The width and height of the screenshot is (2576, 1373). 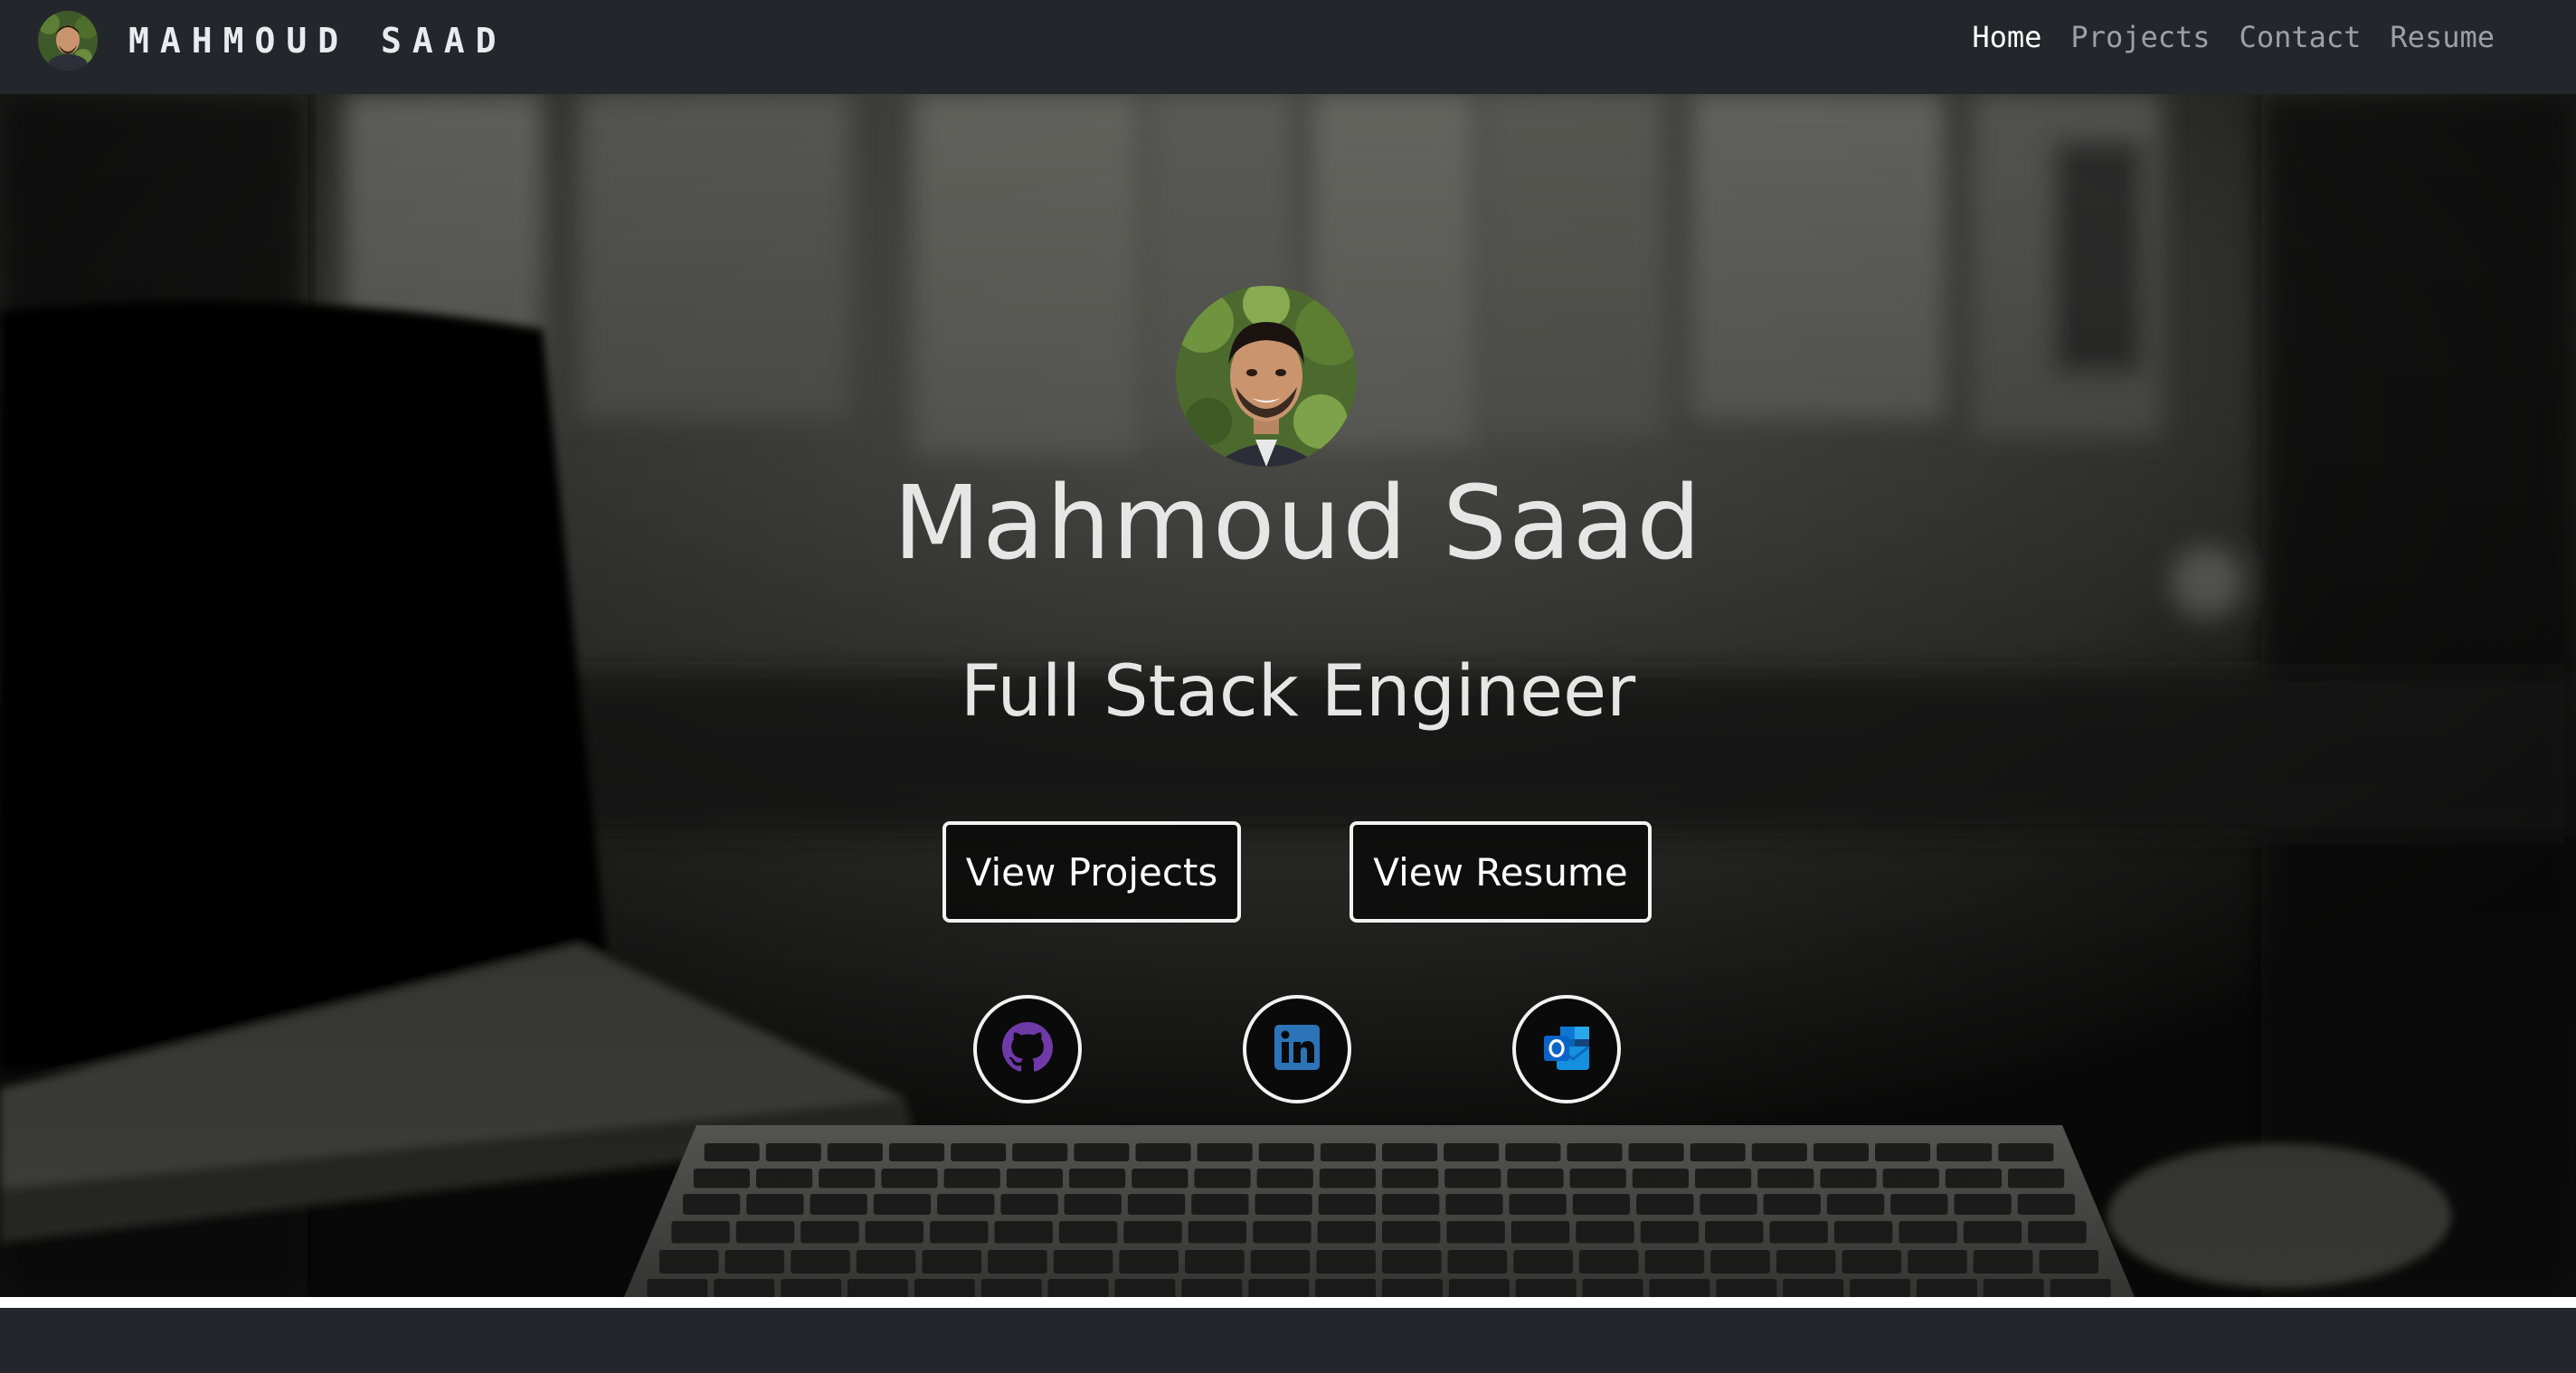 I want to click on nav-resume-link: Resume, so click(x=2443, y=37).